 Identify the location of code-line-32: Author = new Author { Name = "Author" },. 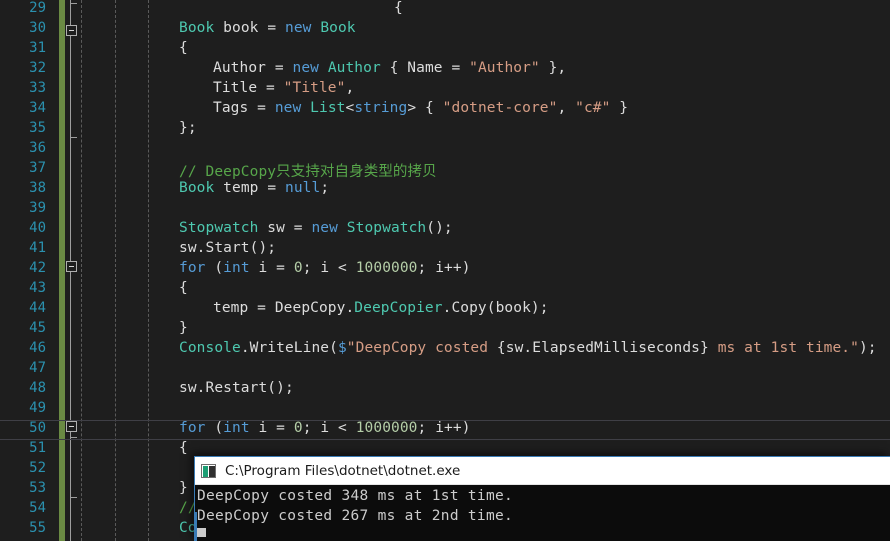
(389, 68).